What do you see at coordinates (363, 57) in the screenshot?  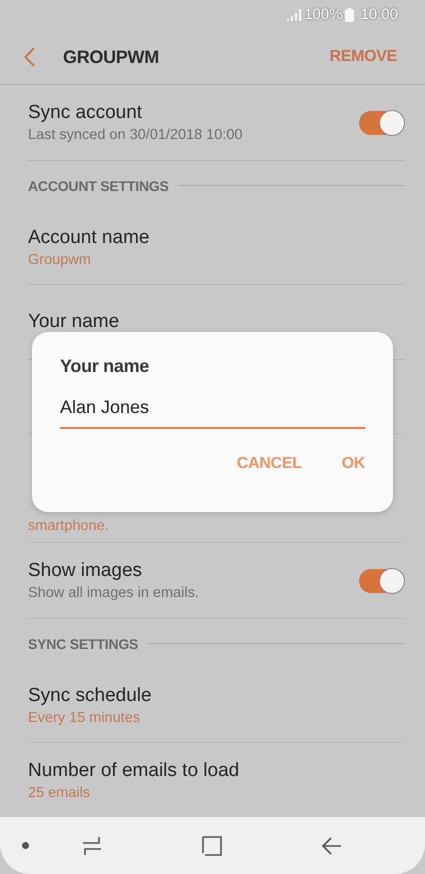 I see `remove-button: REMOVE` at bounding box center [363, 57].